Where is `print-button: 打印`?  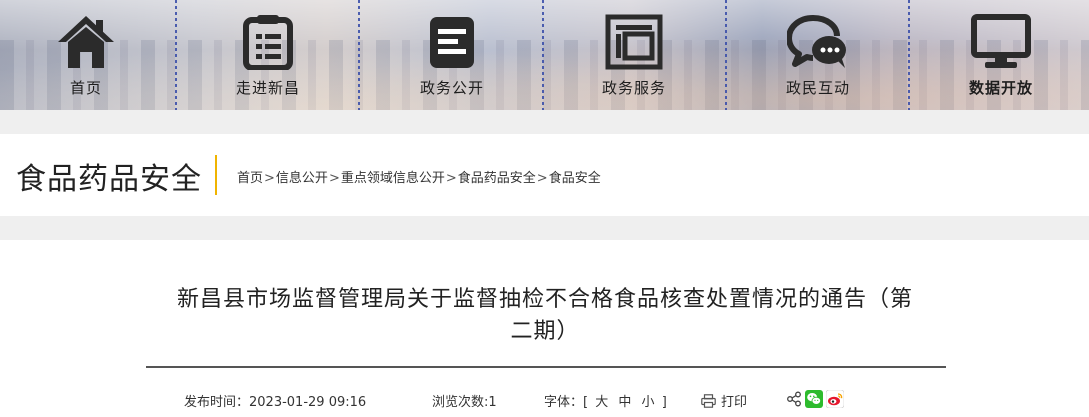 print-button: 打印 is located at coordinates (724, 400).